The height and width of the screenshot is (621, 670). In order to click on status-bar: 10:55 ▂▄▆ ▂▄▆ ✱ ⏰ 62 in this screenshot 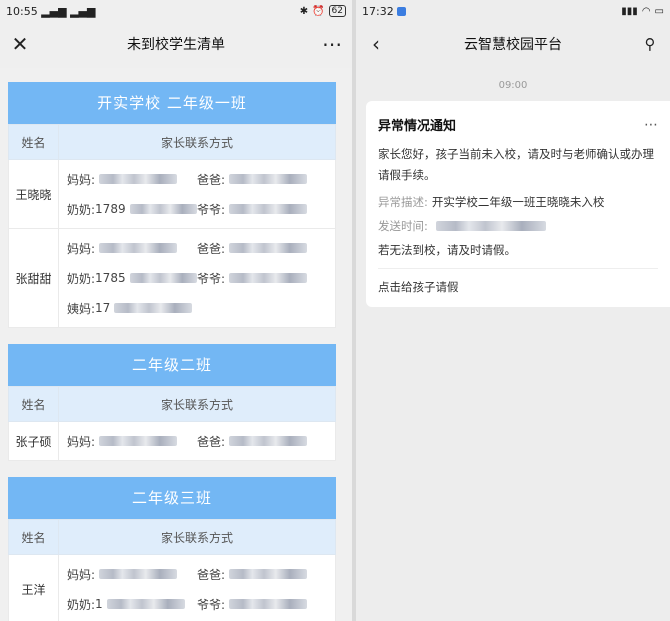, I will do `click(176, 11)`.